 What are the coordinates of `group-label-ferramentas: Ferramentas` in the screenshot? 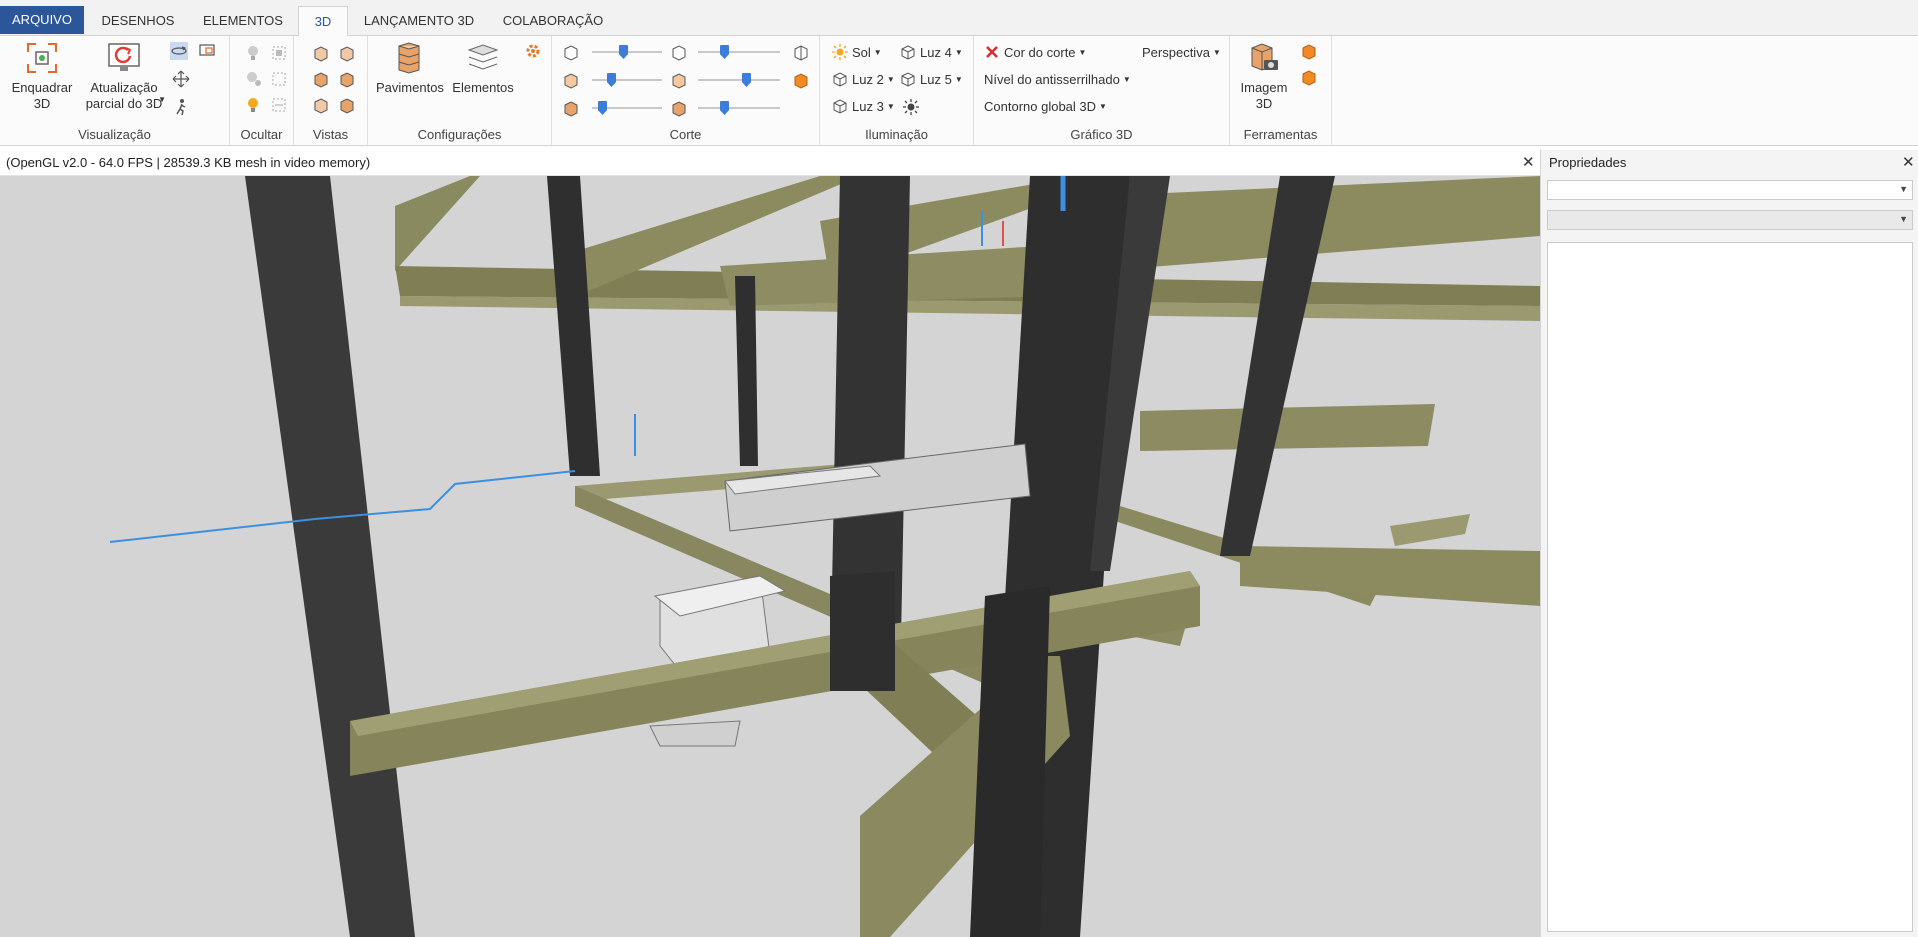 It's located at (1280, 134).